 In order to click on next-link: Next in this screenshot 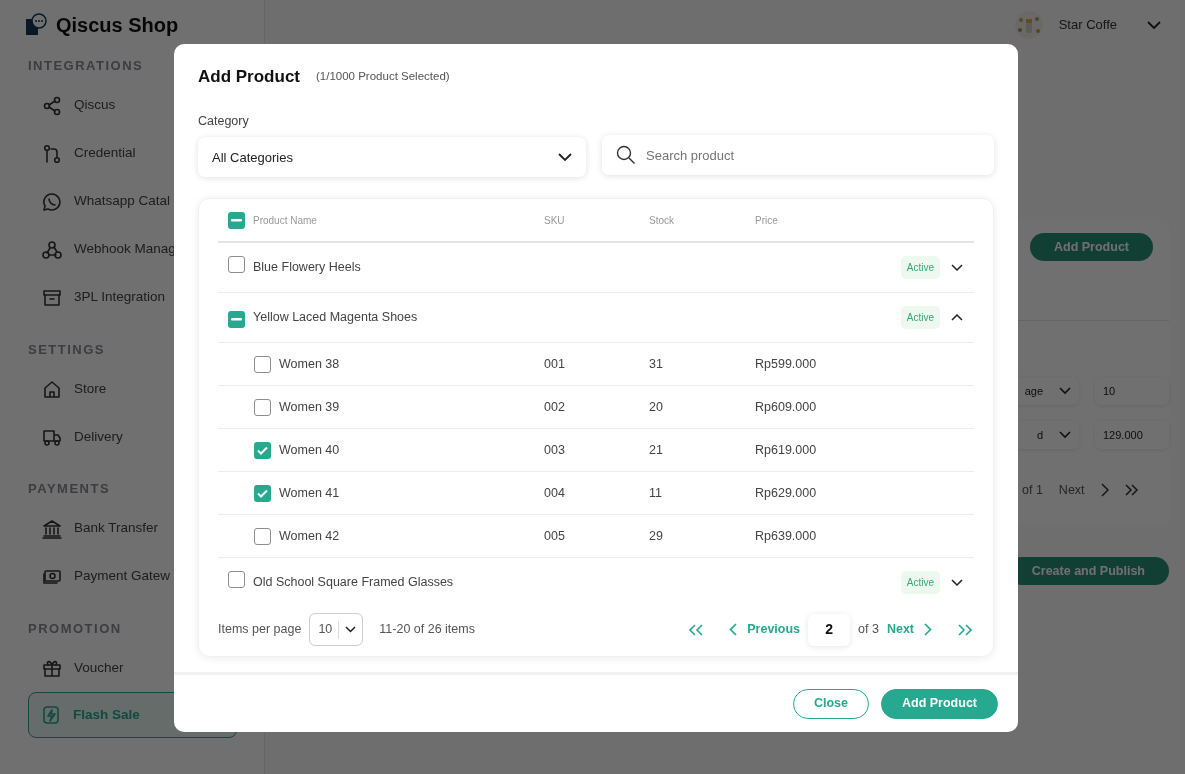, I will do `click(1071, 490)`.